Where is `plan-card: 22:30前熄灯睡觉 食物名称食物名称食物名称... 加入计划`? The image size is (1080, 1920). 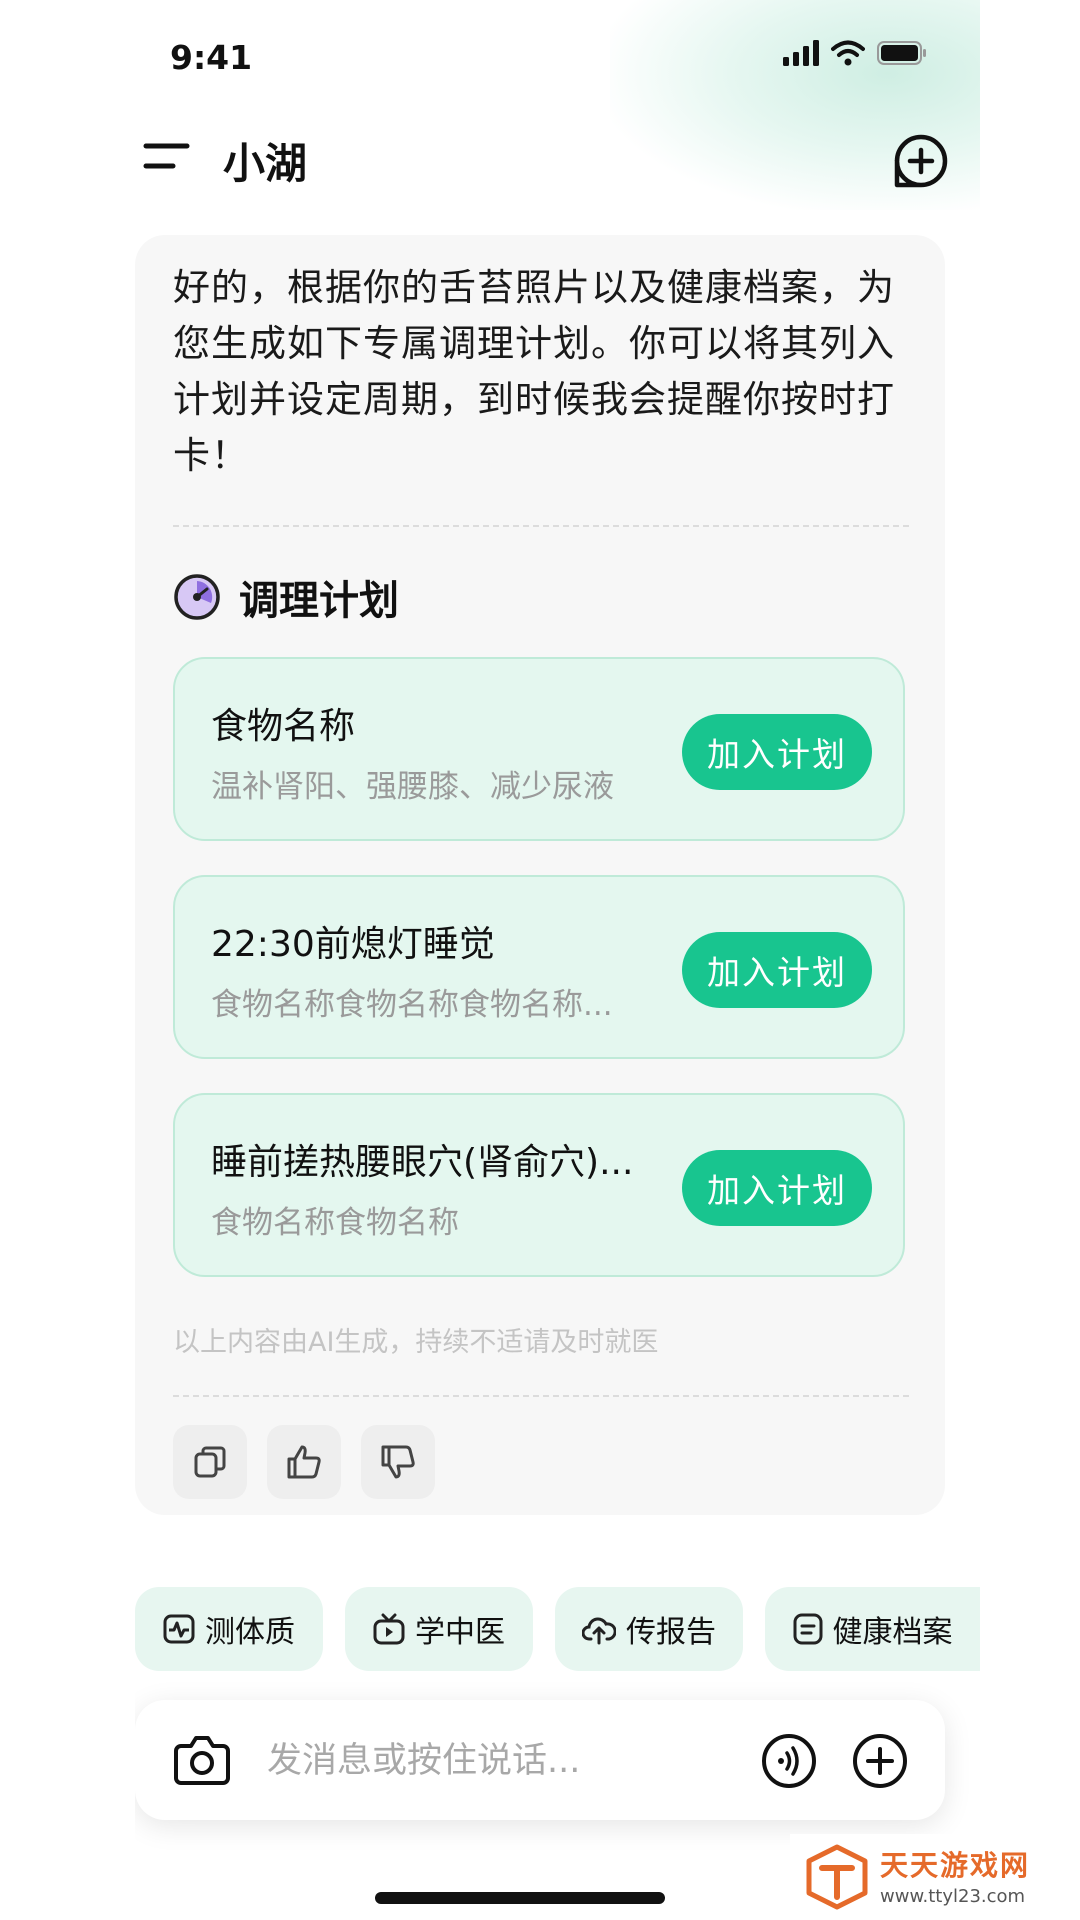
plan-card: 22:30前熄灯睡觉 食物名称食物名称食物名称... 加入计划 is located at coordinates (539, 967).